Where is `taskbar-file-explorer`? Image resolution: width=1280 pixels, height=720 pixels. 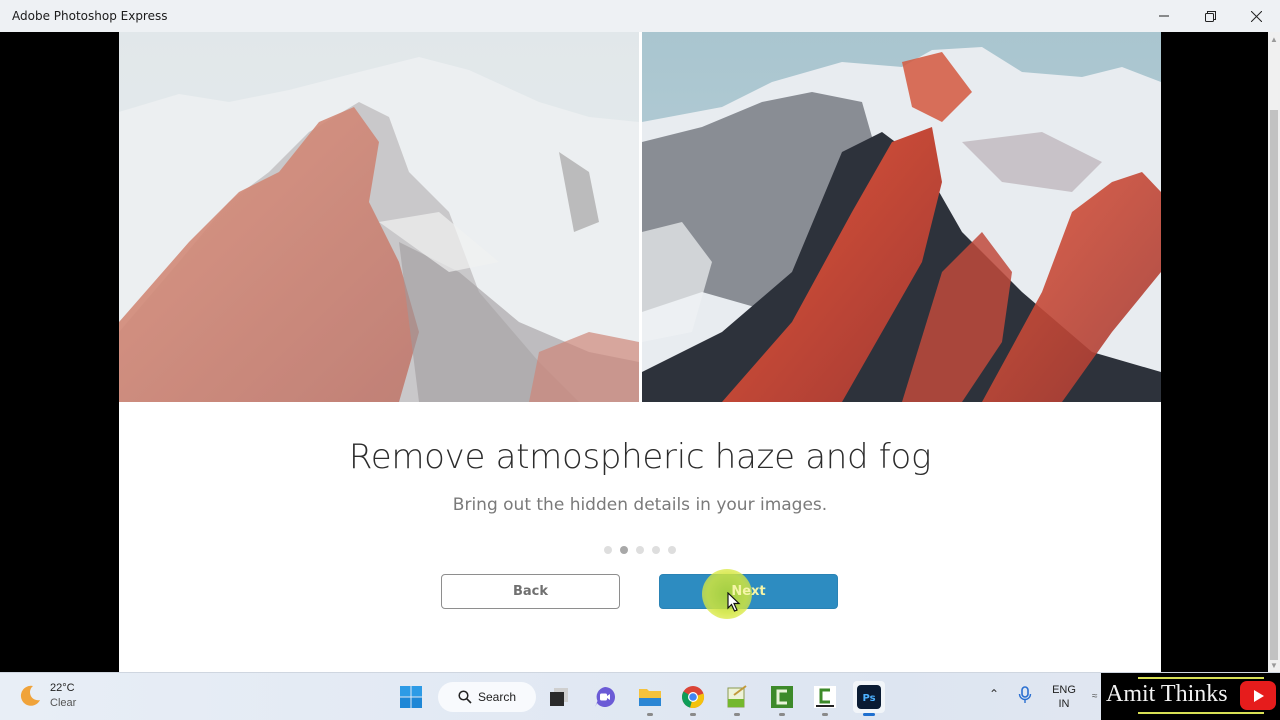 taskbar-file-explorer is located at coordinates (650, 698).